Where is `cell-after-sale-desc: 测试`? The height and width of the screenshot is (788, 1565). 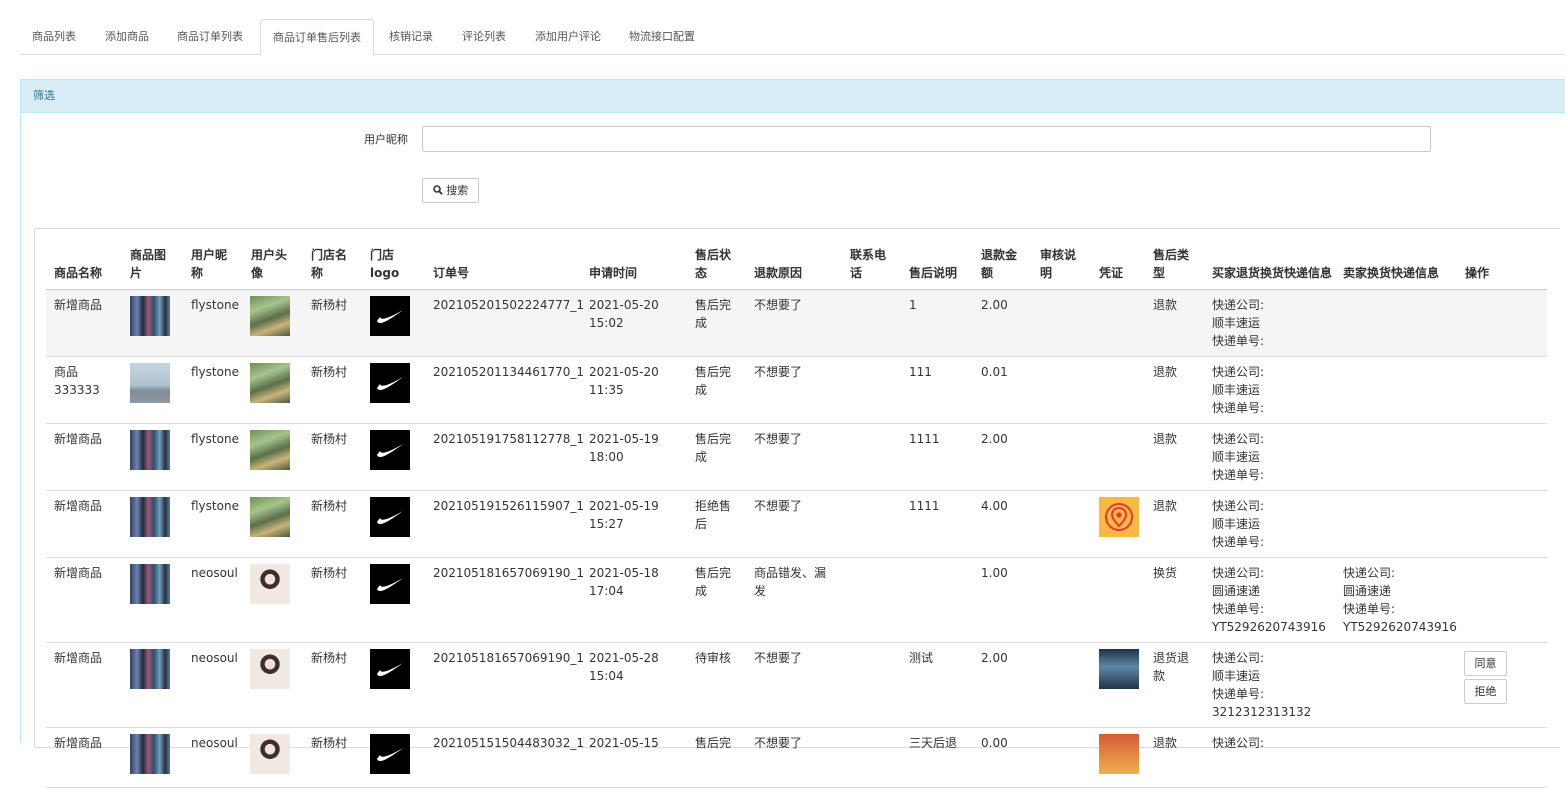
cell-after-sale-desc: 测试 is located at coordinates (921, 658).